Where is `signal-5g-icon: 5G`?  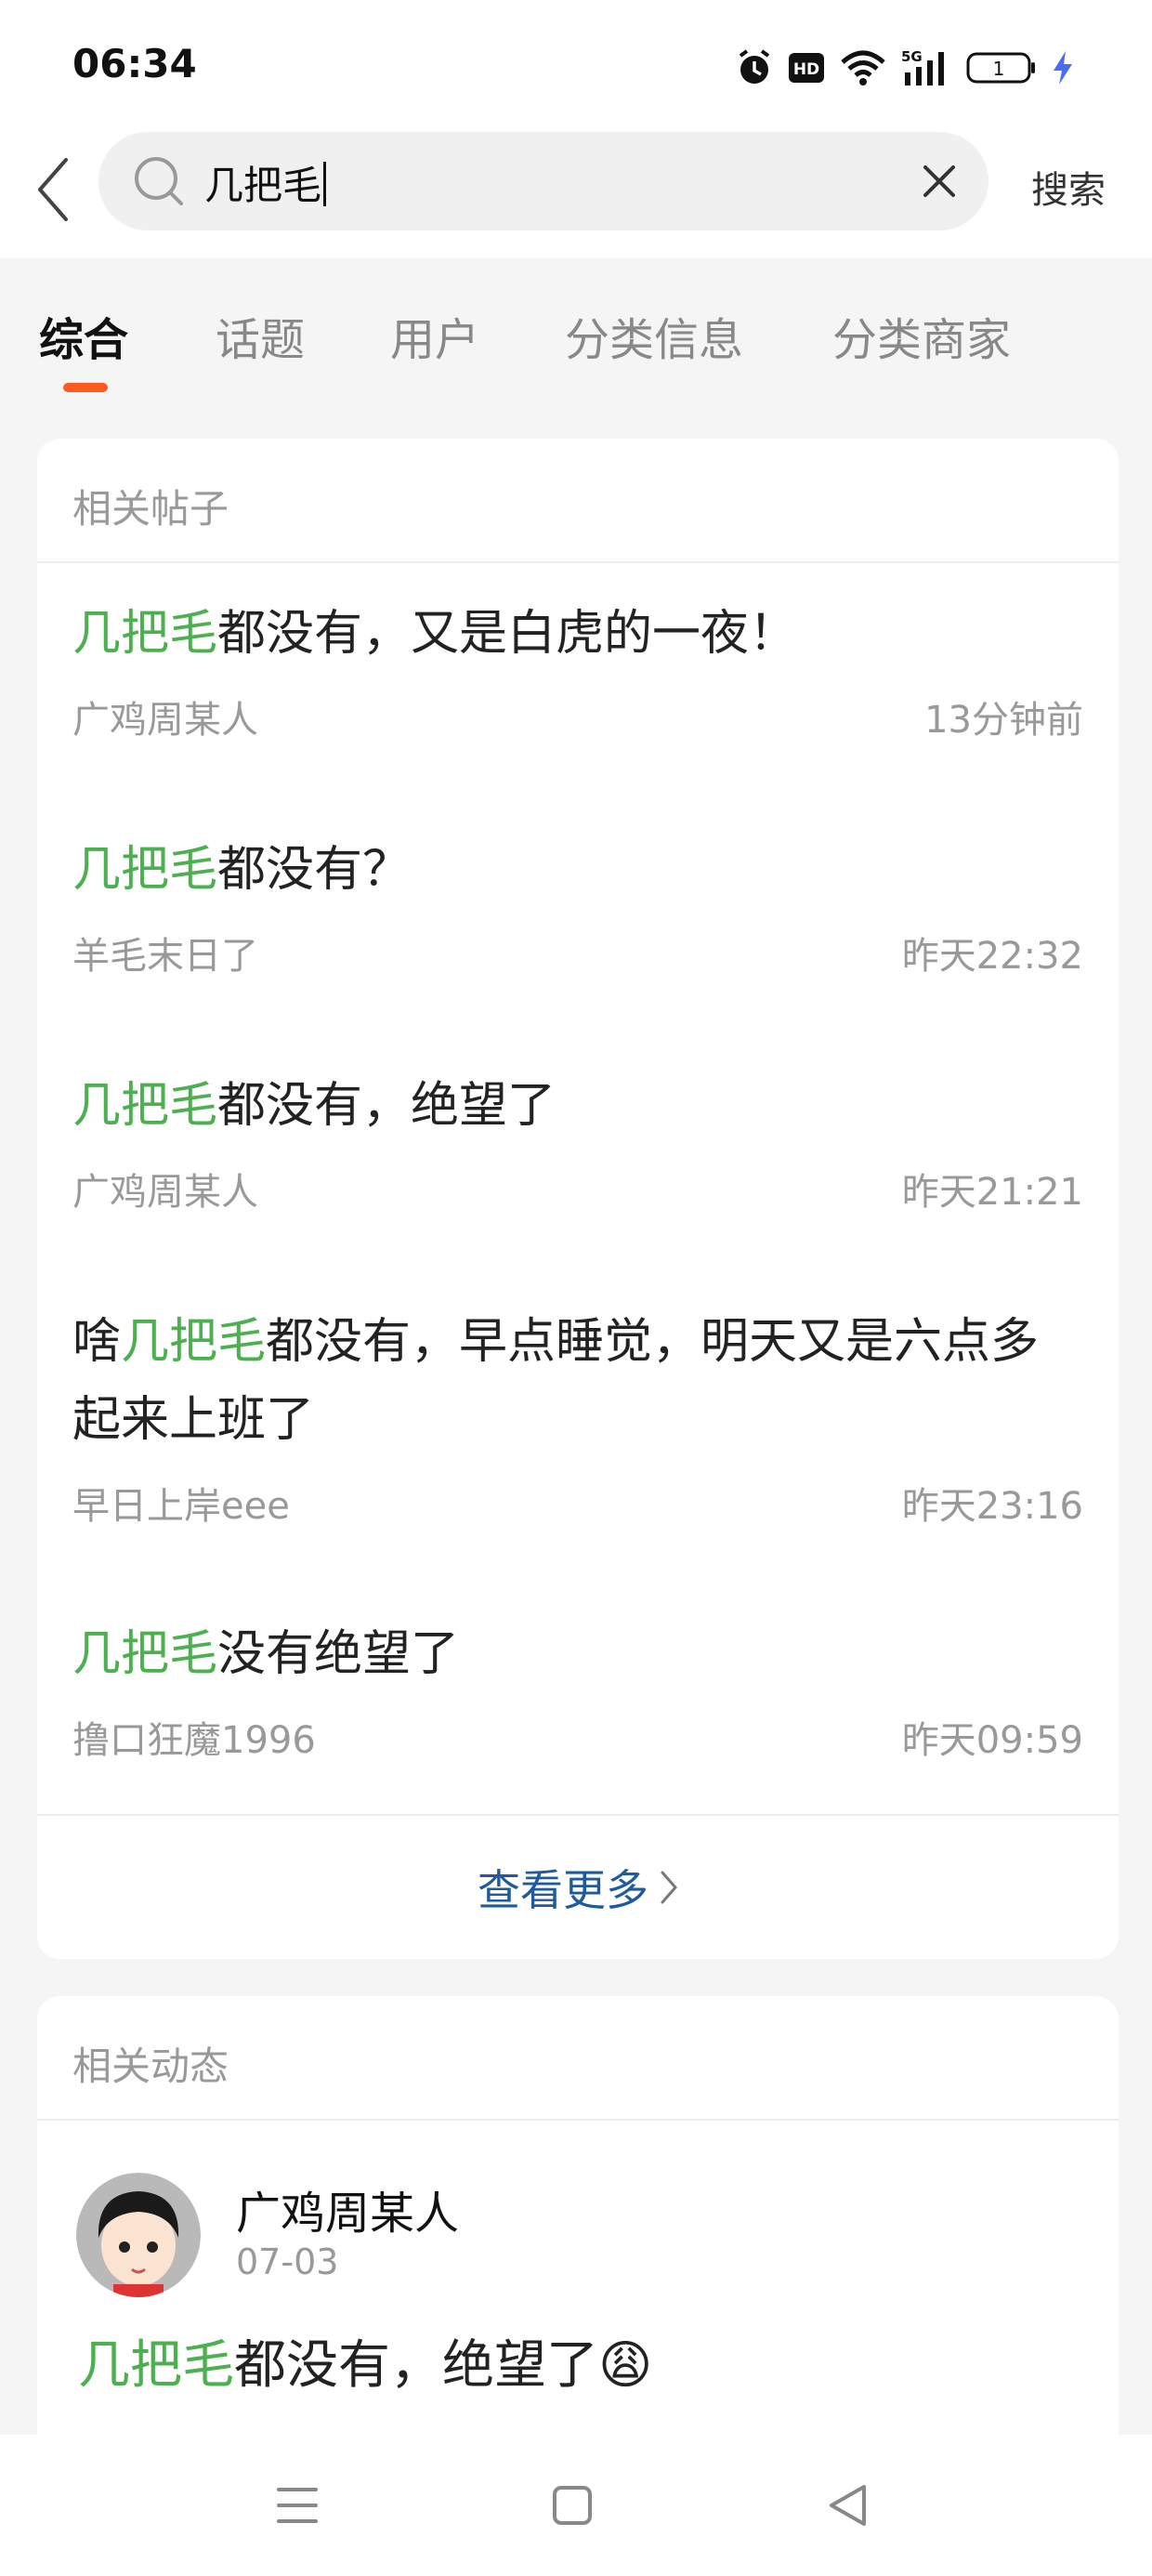 signal-5g-icon: 5G is located at coordinates (922, 66).